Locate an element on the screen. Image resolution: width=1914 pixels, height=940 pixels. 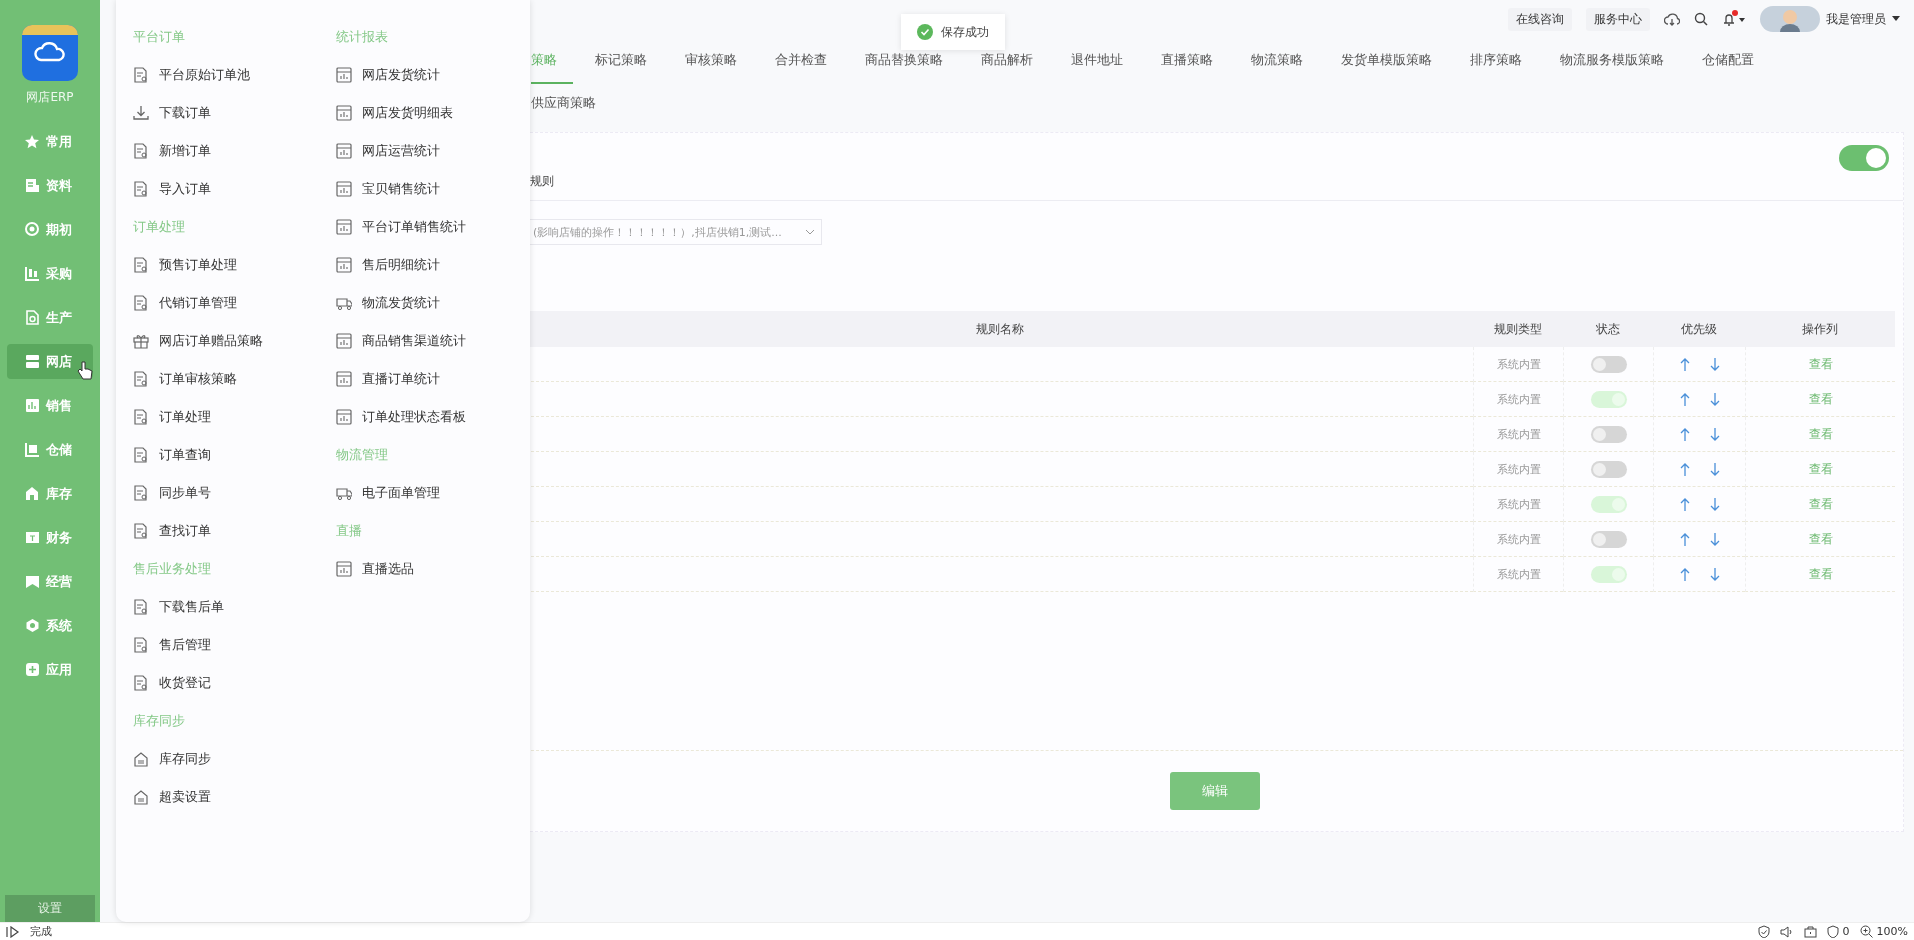
menu-item: 库存同步 is located at coordinates (230, 759).